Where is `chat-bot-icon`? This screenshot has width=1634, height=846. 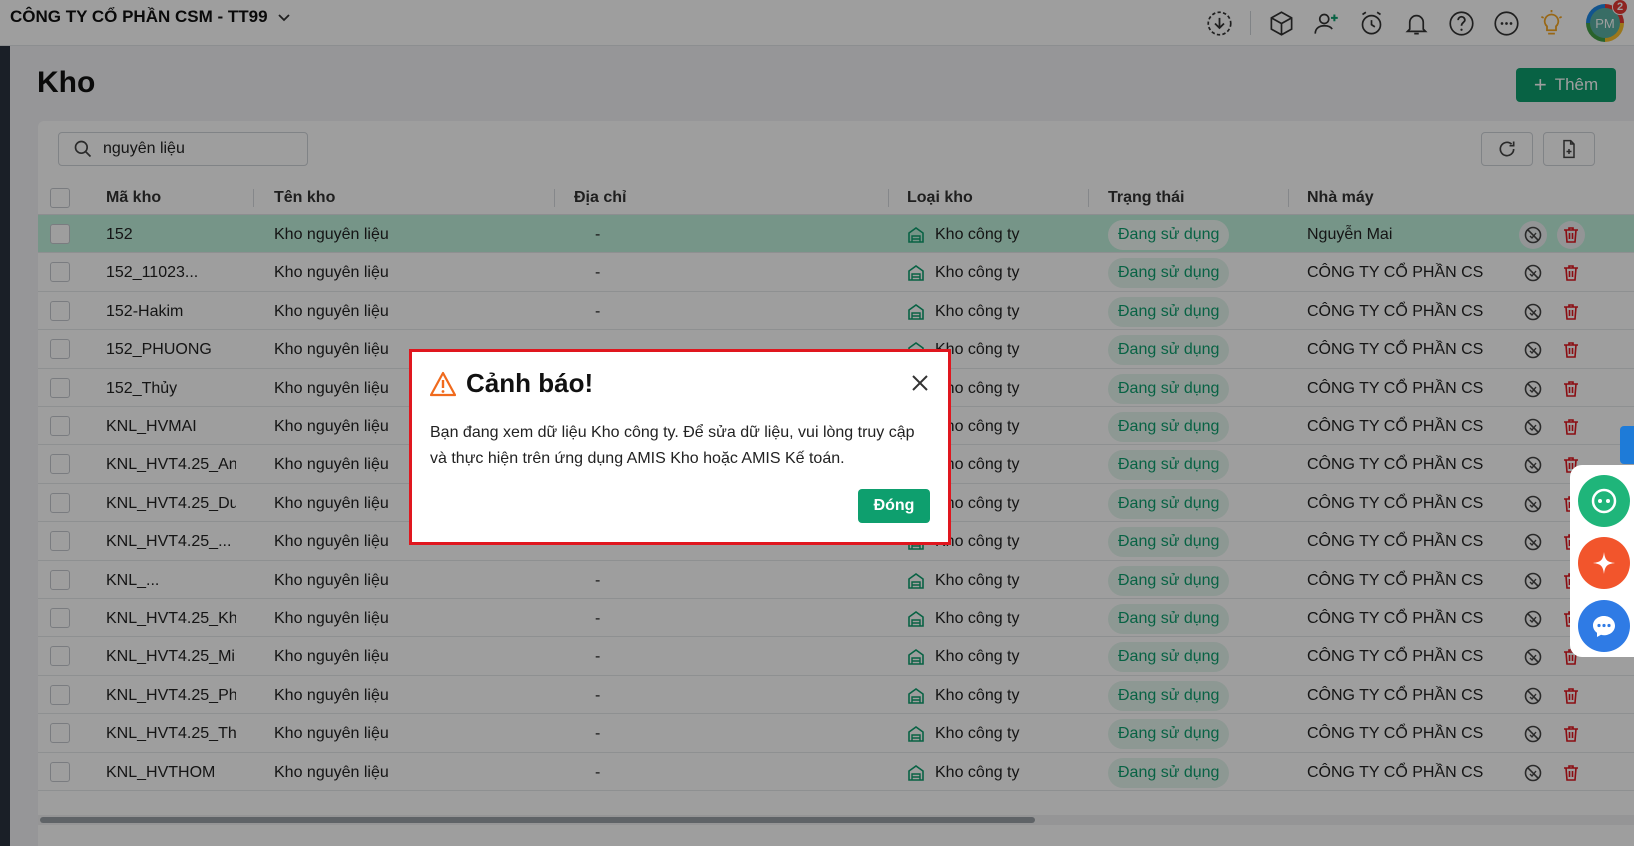 chat-bot-icon is located at coordinates (1604, 501).